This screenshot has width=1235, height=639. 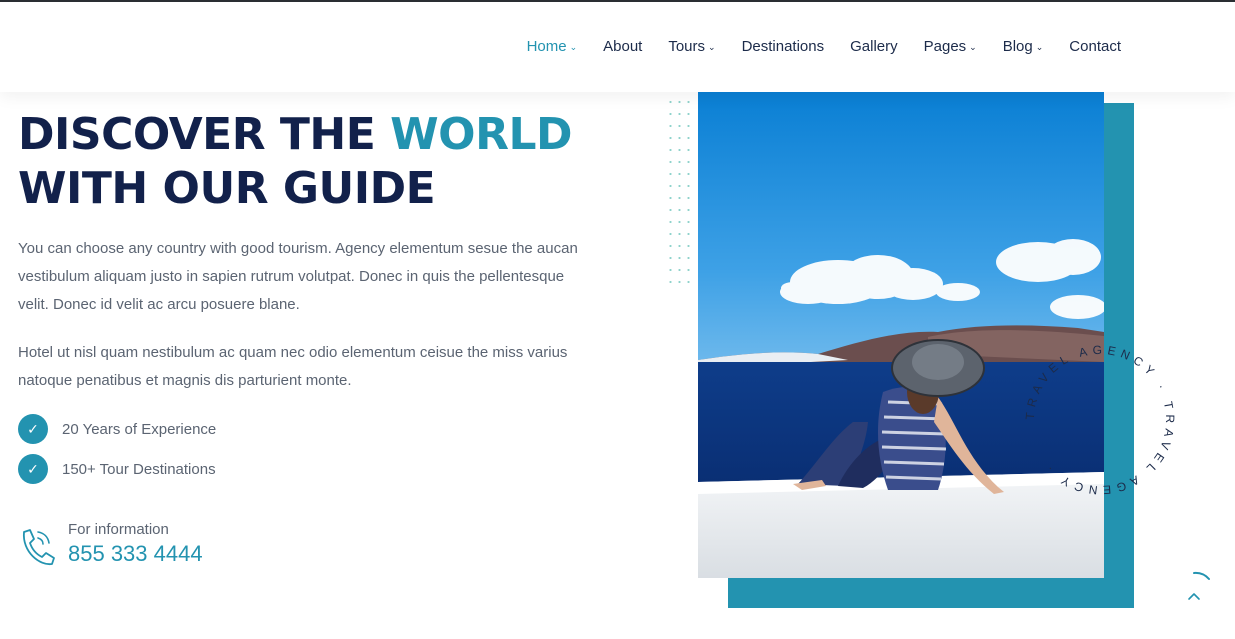 I want to click on nav-item-label: About, so click(x=623, y=46).